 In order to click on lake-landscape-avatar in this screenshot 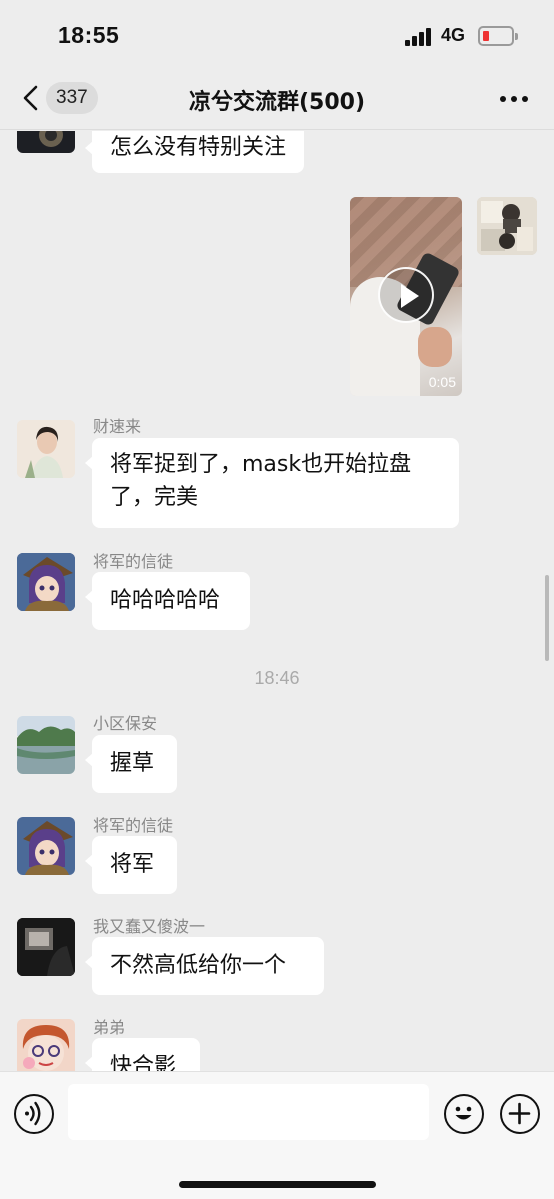, I will do `click(46, 745)`.